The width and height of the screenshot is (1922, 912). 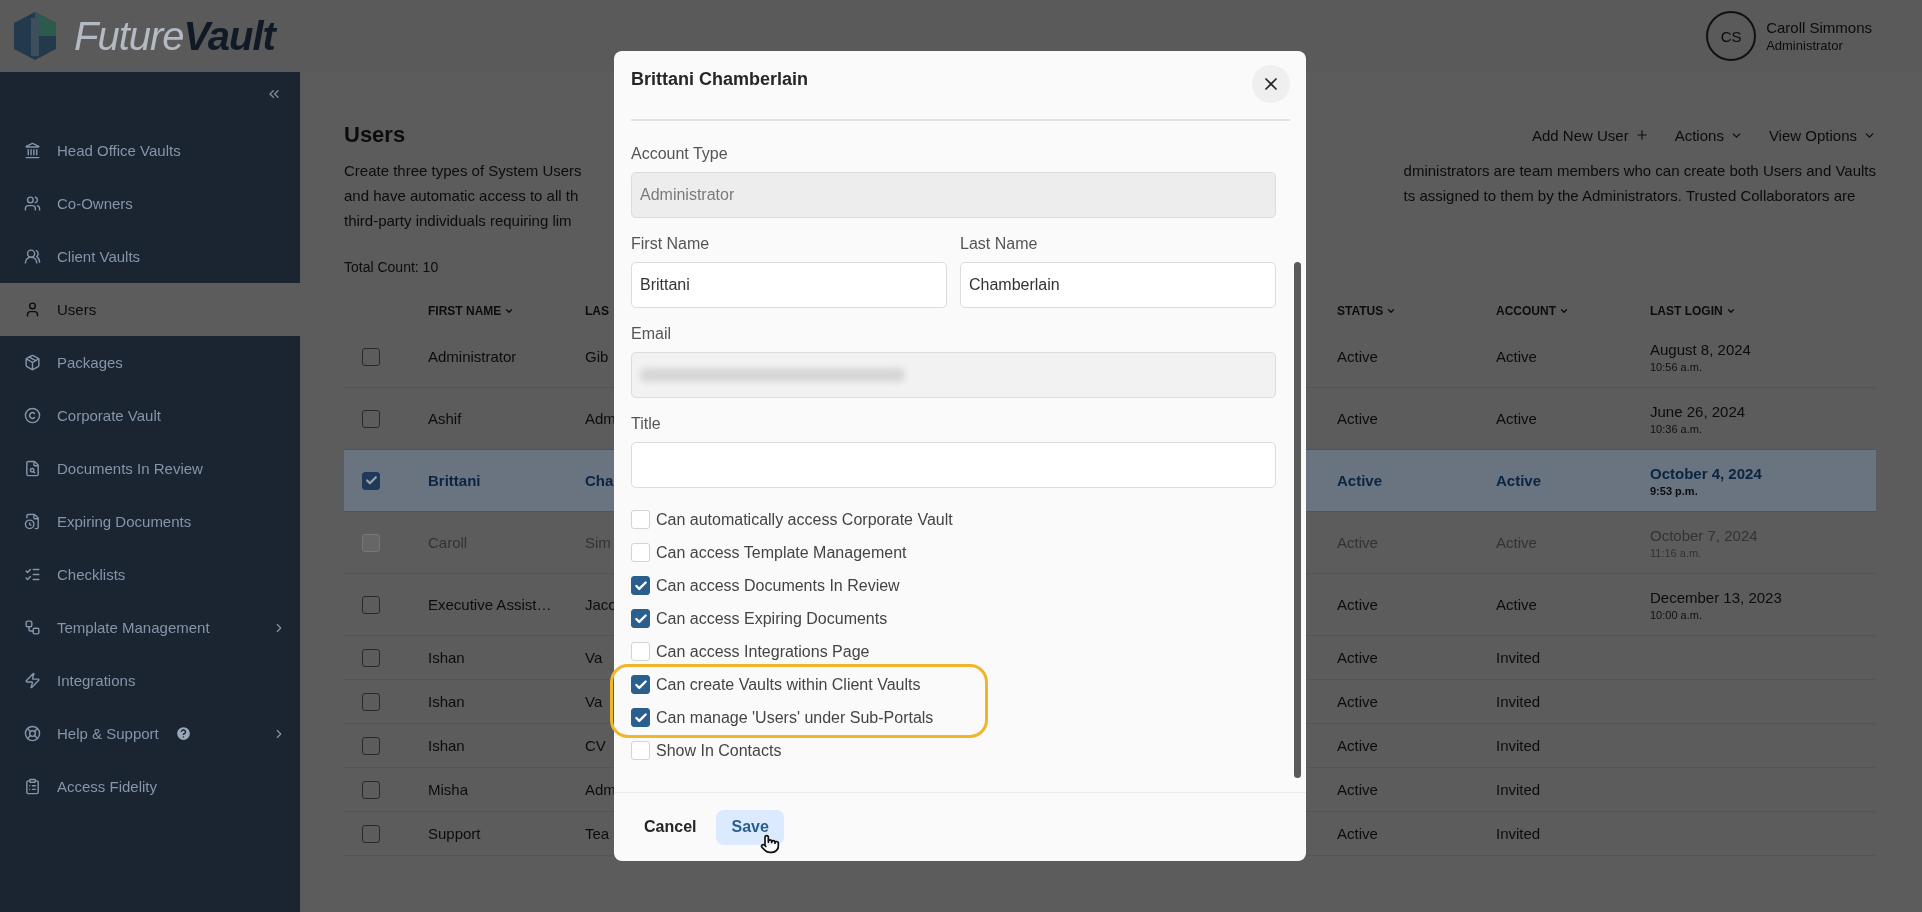 I want to click on scrollbar, so click(x=1297, y=520).